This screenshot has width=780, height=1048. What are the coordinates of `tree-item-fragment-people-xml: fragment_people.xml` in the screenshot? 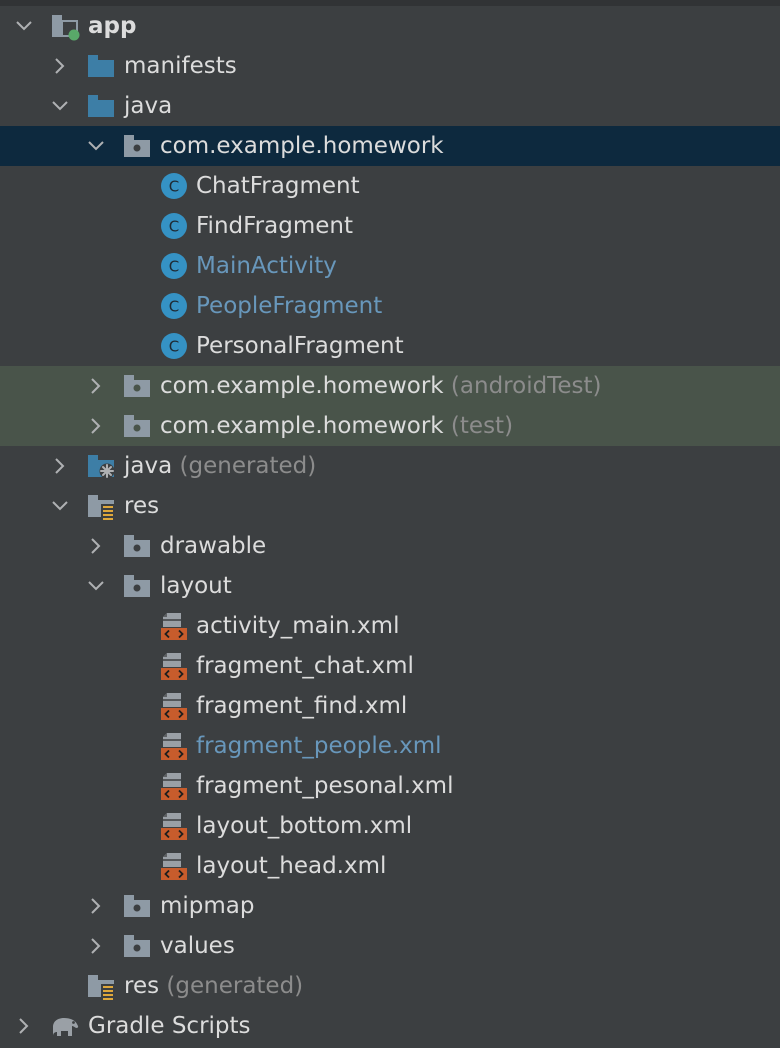 It's located at (390, 746).